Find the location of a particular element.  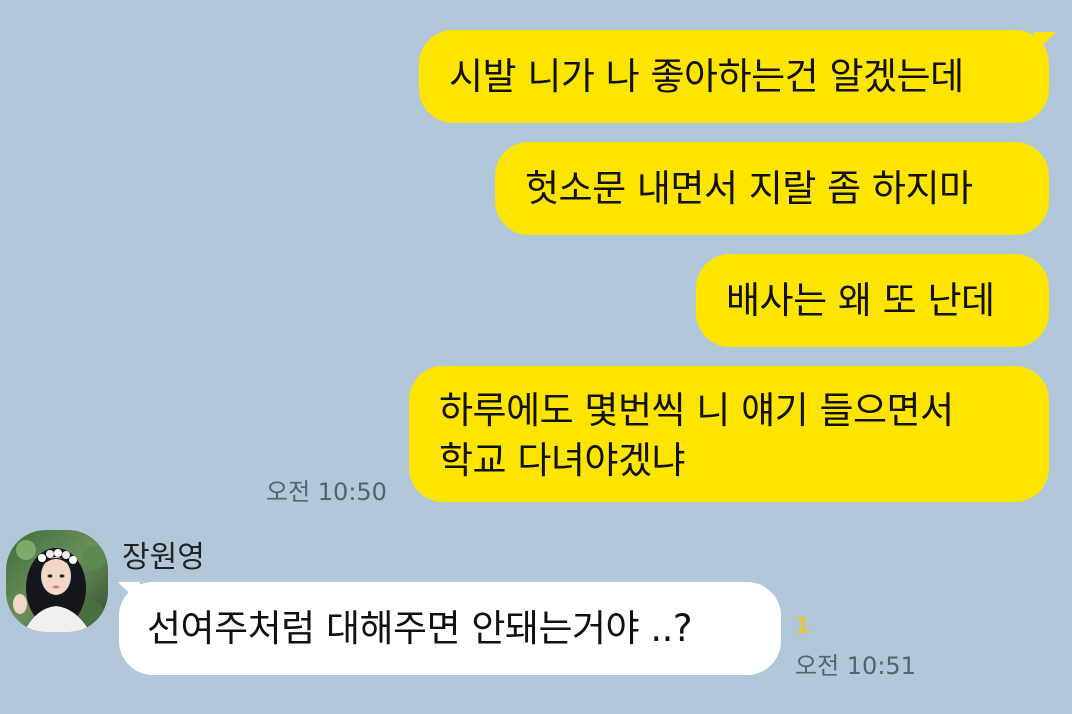

outgoing-message: 헛소문 내면서 지랄 좀 하지마 is located at coordinates (772, 188).